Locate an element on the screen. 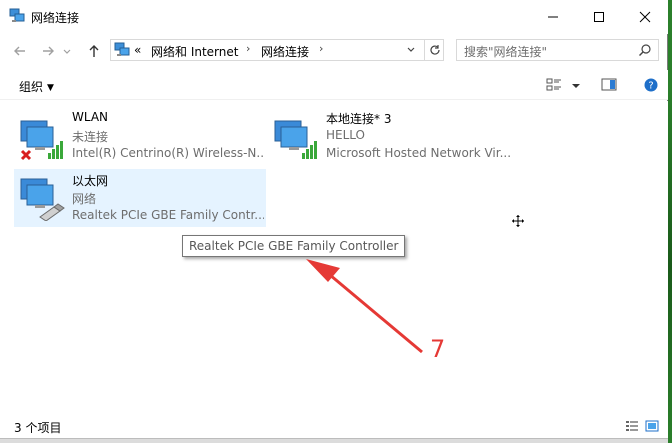 This screenshot has height=443, width=672. minimize-icon is located at coordinates (553, 17).